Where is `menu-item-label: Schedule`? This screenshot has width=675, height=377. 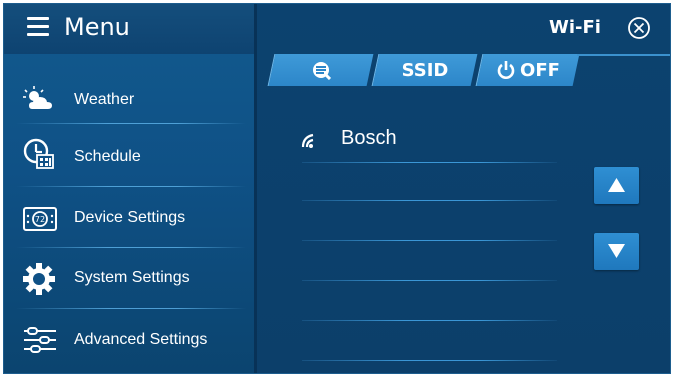
menu-item-label: Schedule is located at coordinates (107, 156).